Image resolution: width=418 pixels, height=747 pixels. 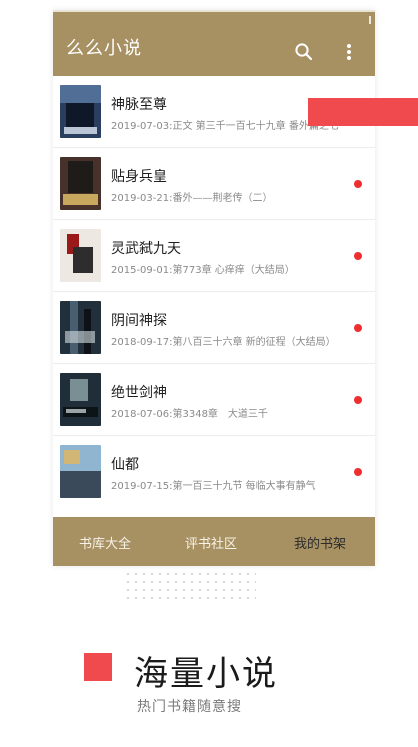 I want to click on bottom-tab-bar: 书库大全 评书社区 我的书架, so click(x=214, y=541).